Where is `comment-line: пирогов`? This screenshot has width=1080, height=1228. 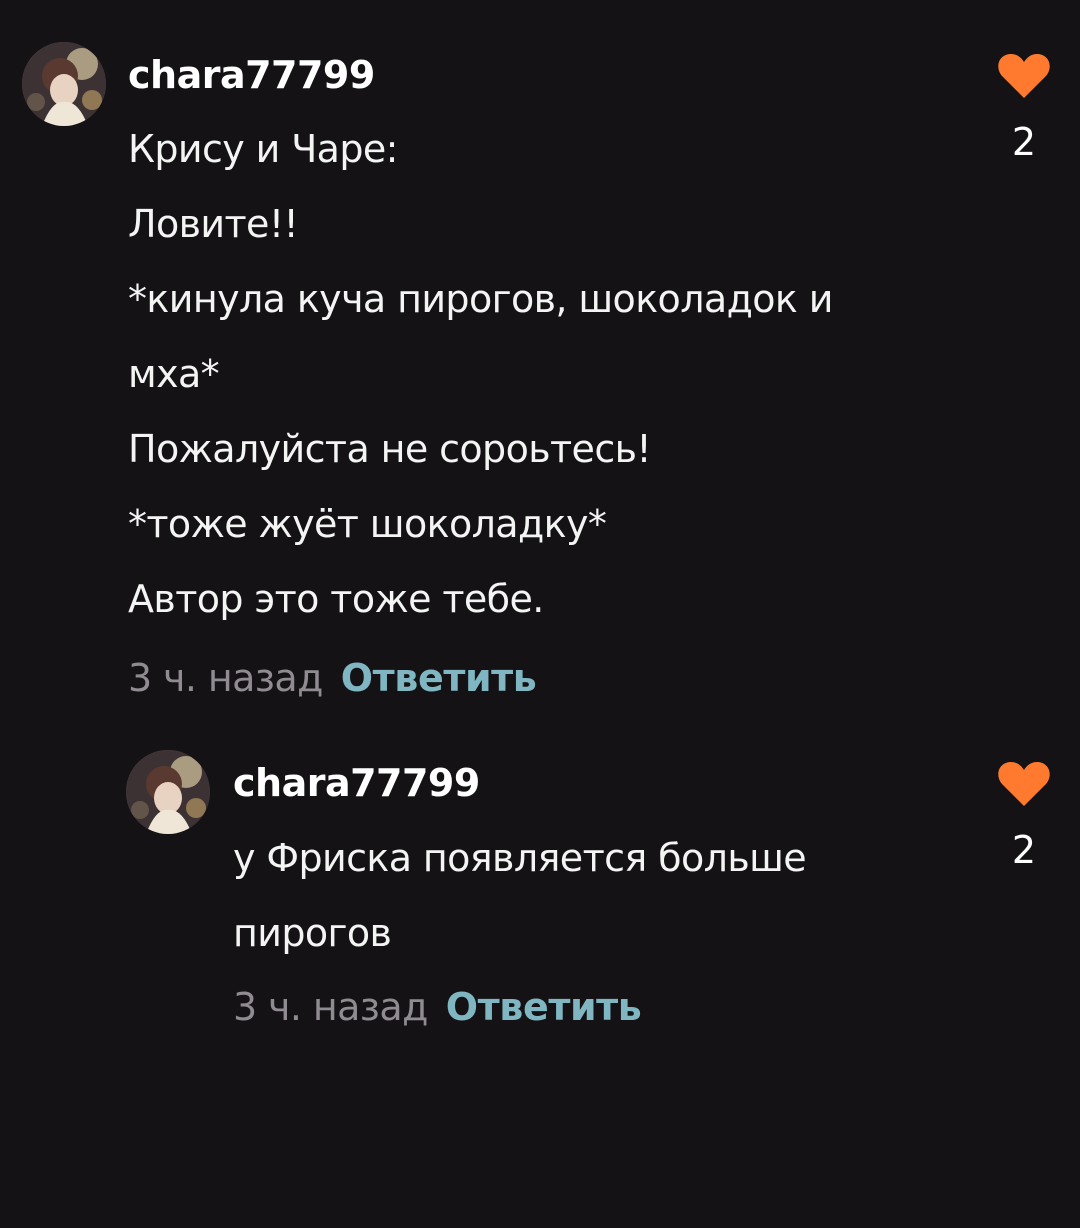
comment-line: пирогов is located at coordinates (312, 933).